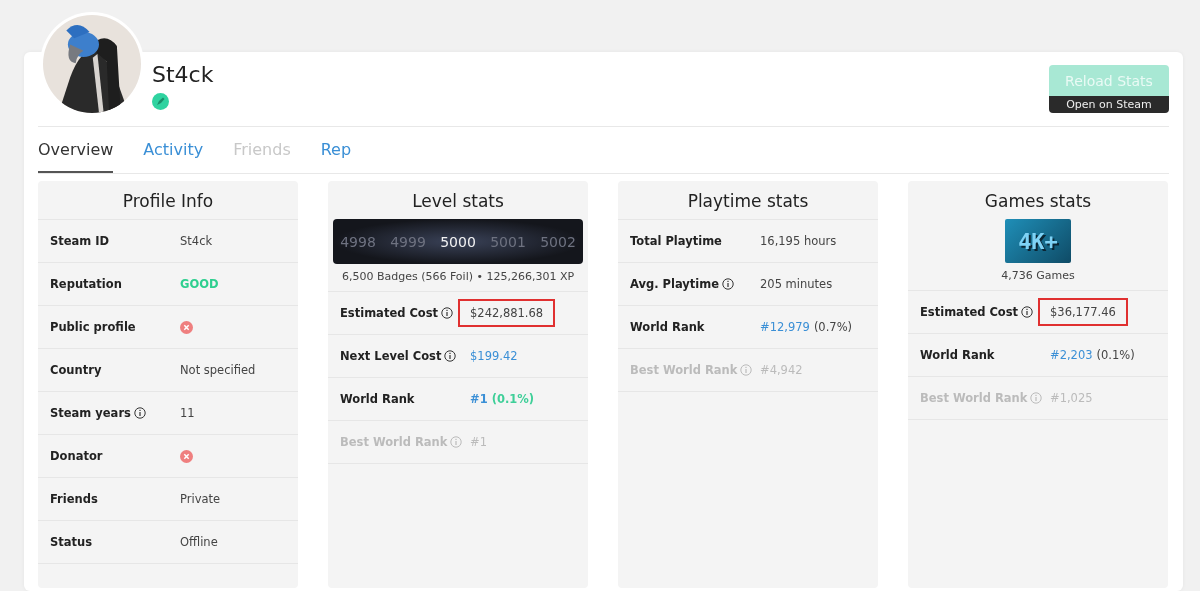  What do you see at coordinates (1109, 104) in the screenshot?
I see `open-on-steam-button: Open on Steam` at bounding box center [1109, 104].